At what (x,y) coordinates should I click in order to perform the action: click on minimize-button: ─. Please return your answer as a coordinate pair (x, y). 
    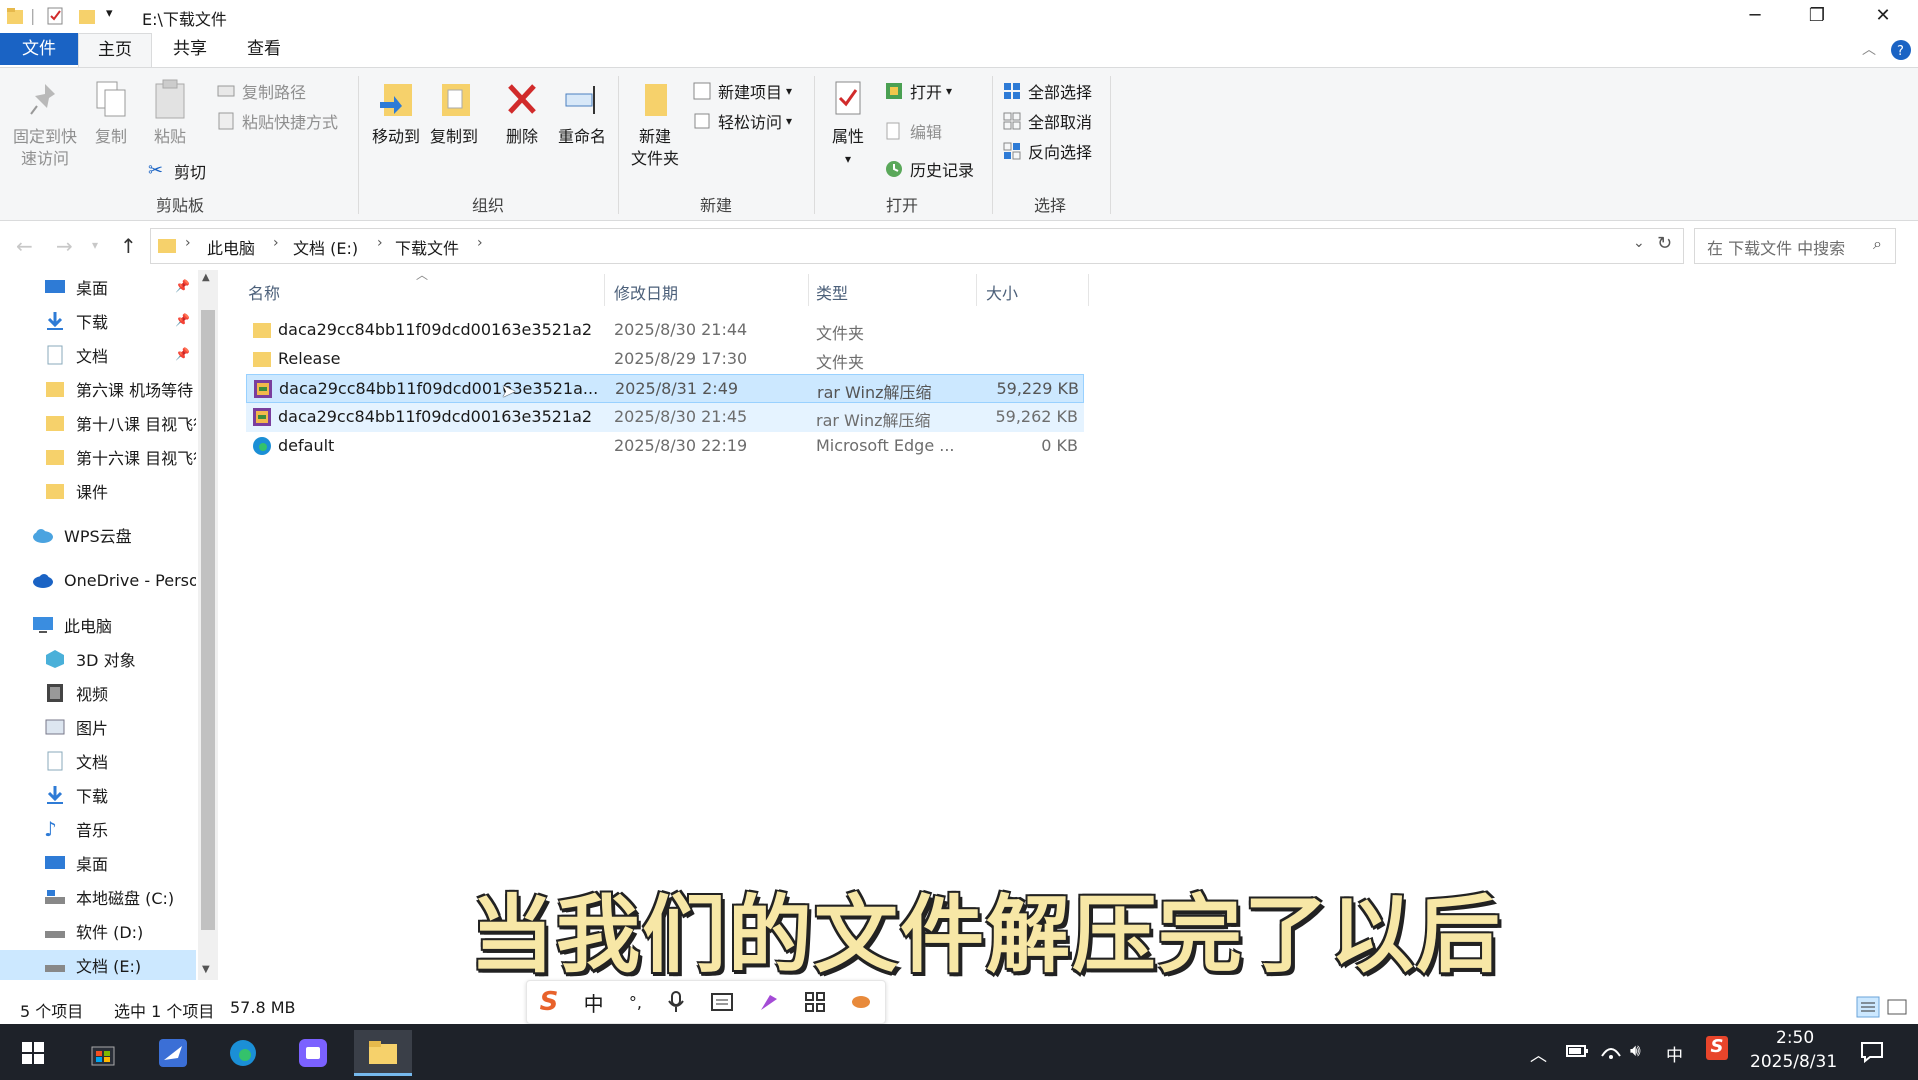
    Looking at the image, I should click on (1755, 15).